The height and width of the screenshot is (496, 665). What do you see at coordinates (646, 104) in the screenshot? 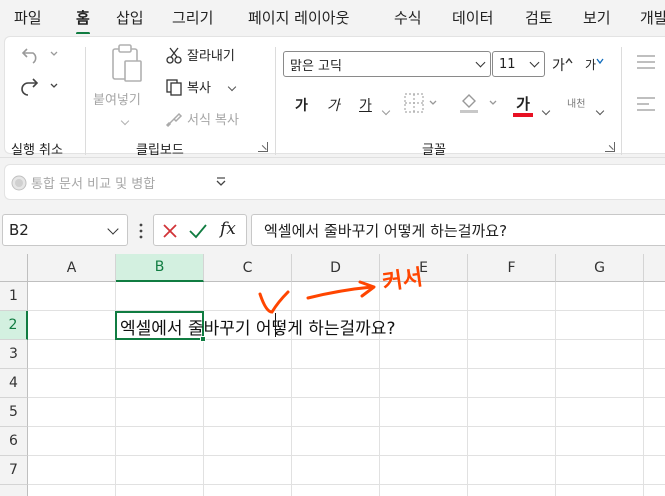
I see `align-left-button` at bounding box center [646, 104].